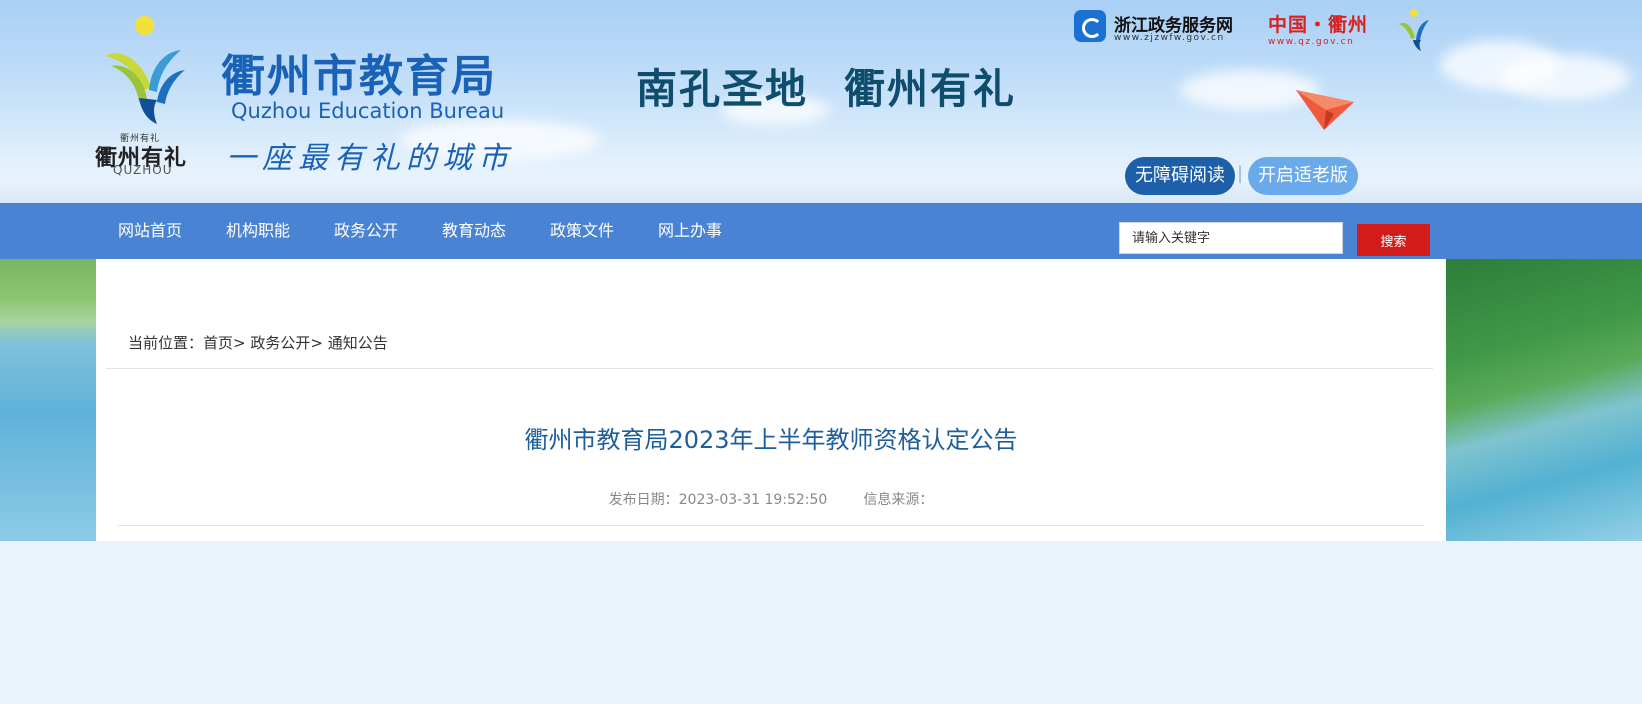 The width and height of the screenshot is (1642, 704). Describe the element at coordinates (1090, 26) in the screenshot. I see `zjzw-logo-icon` at that location.